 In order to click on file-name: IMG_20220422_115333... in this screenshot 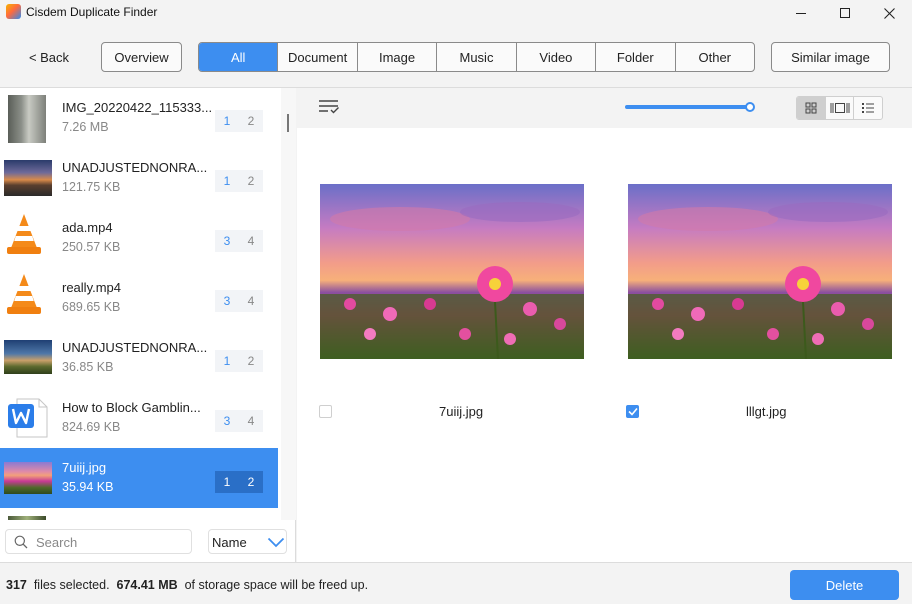, I will do `click(137, 107)`.